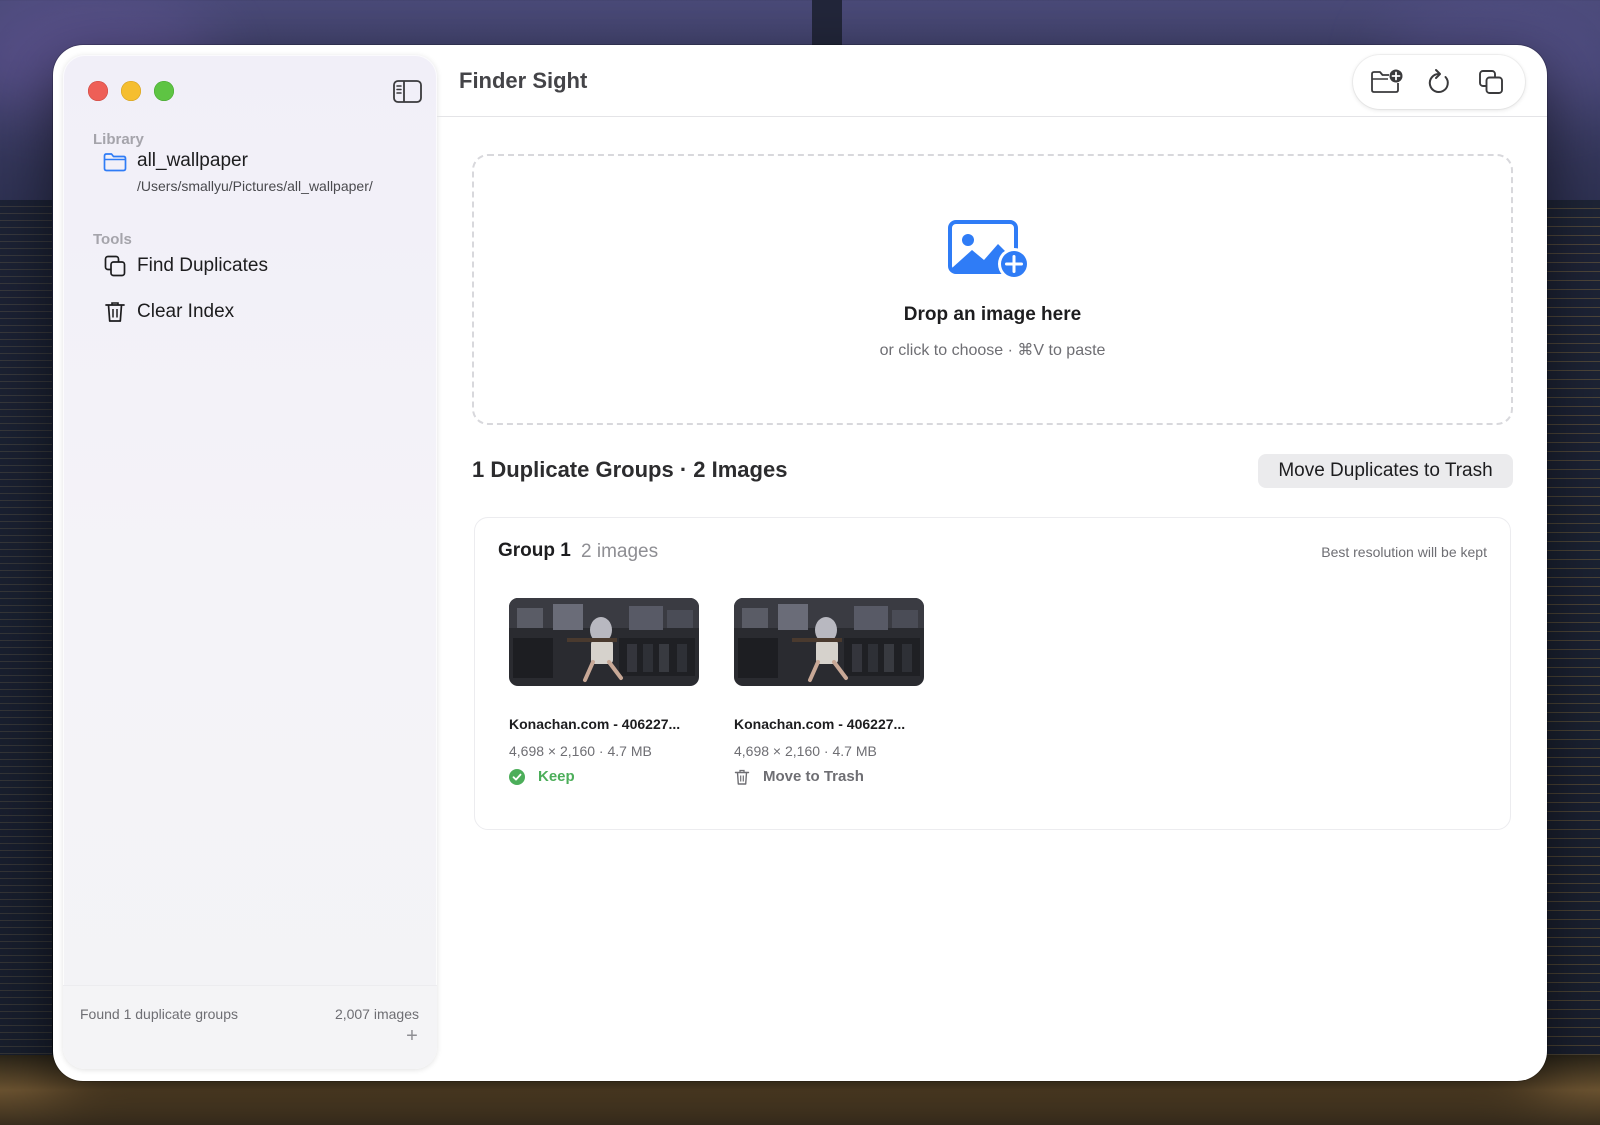 The height and width of the screenshot is (1125, 1600). What do you see at coordinates (1404, 552) in the screenshot?
I see `group-note: Best resolution will be kept` at bounding box center [1404, 552].